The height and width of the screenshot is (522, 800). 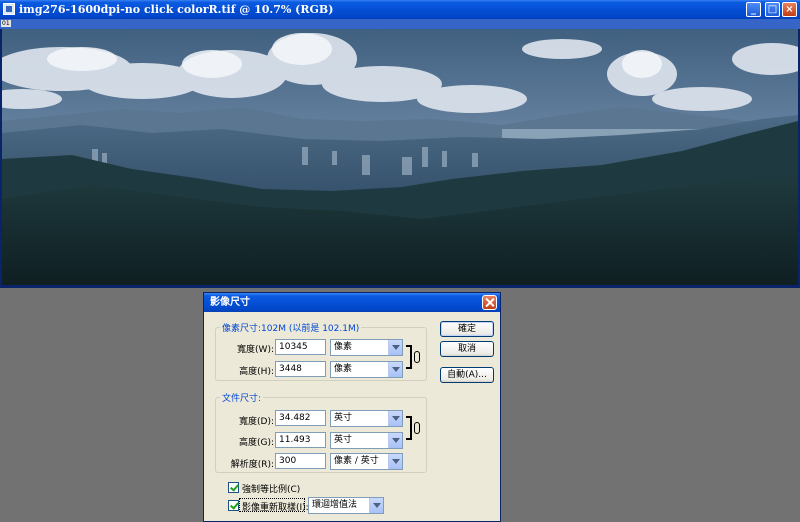 What do you see at coordinates (252, 465) in the screenshot?
I see `resolution-label: 解析度(R):` at bounding box center [252, 465].